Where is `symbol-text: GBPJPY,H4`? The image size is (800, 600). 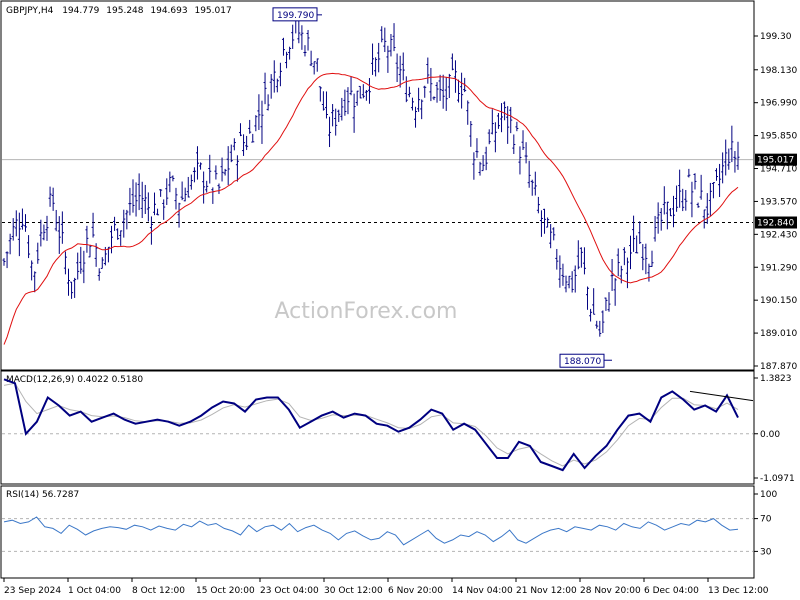
symbol-text: GBPJPY,H4 is located at coordinates (30, 11).